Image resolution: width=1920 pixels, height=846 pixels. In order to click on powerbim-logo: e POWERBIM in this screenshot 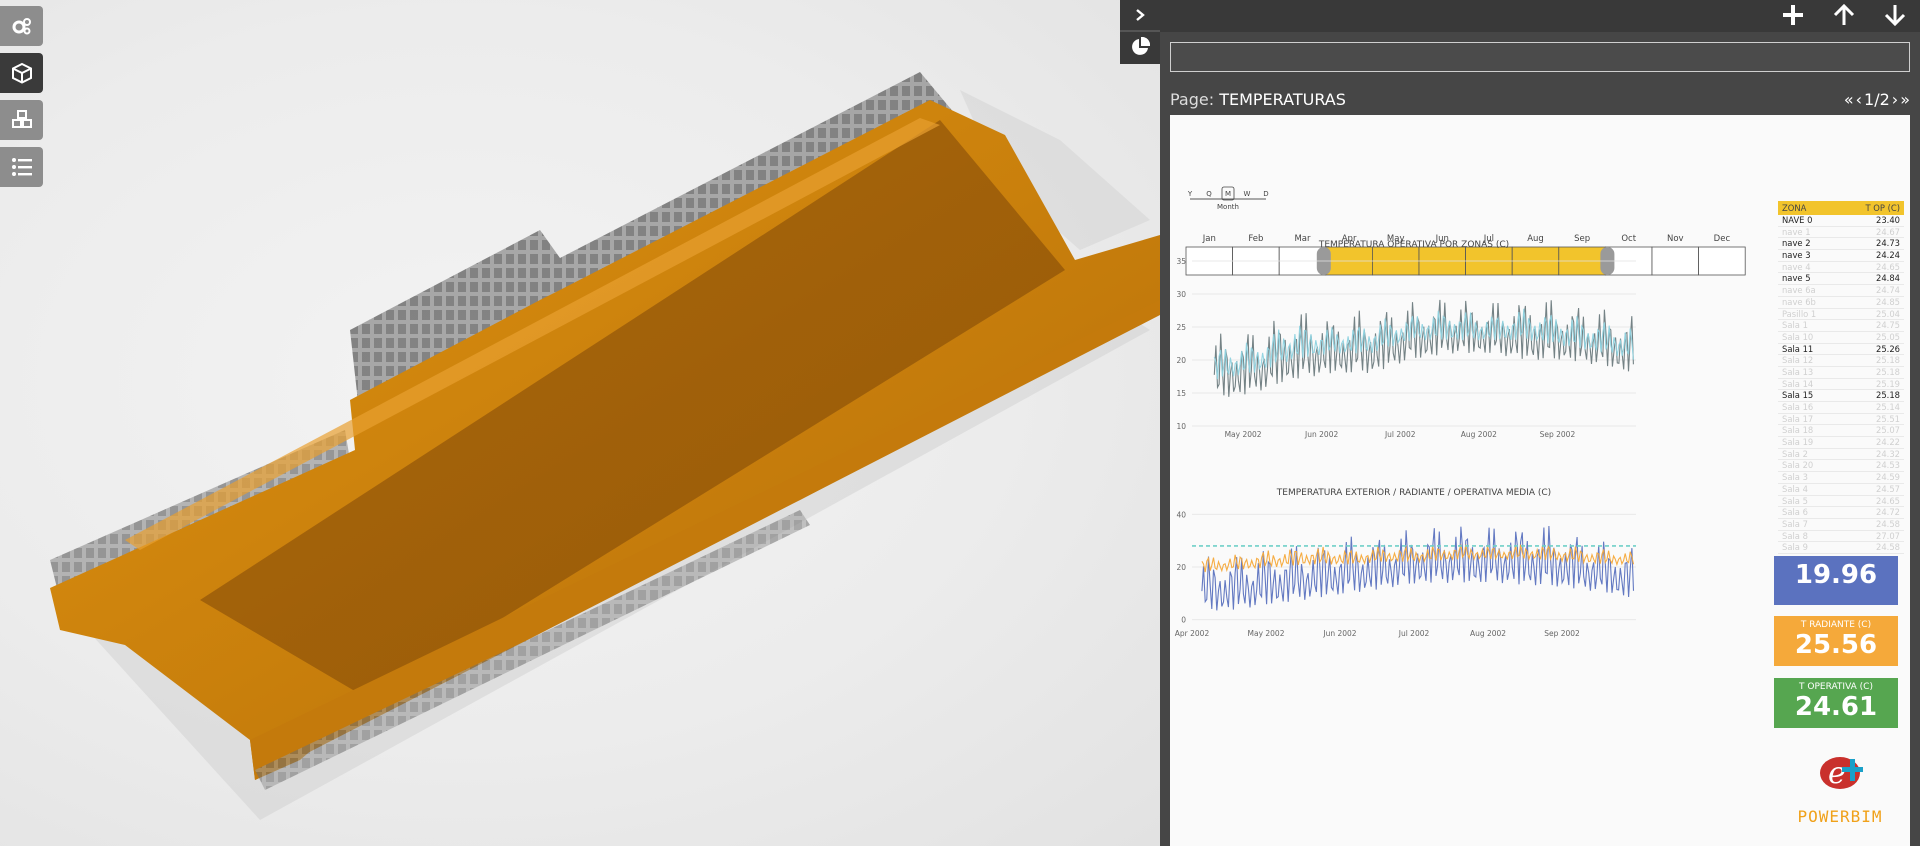, I will do `click(1840, 790)`.